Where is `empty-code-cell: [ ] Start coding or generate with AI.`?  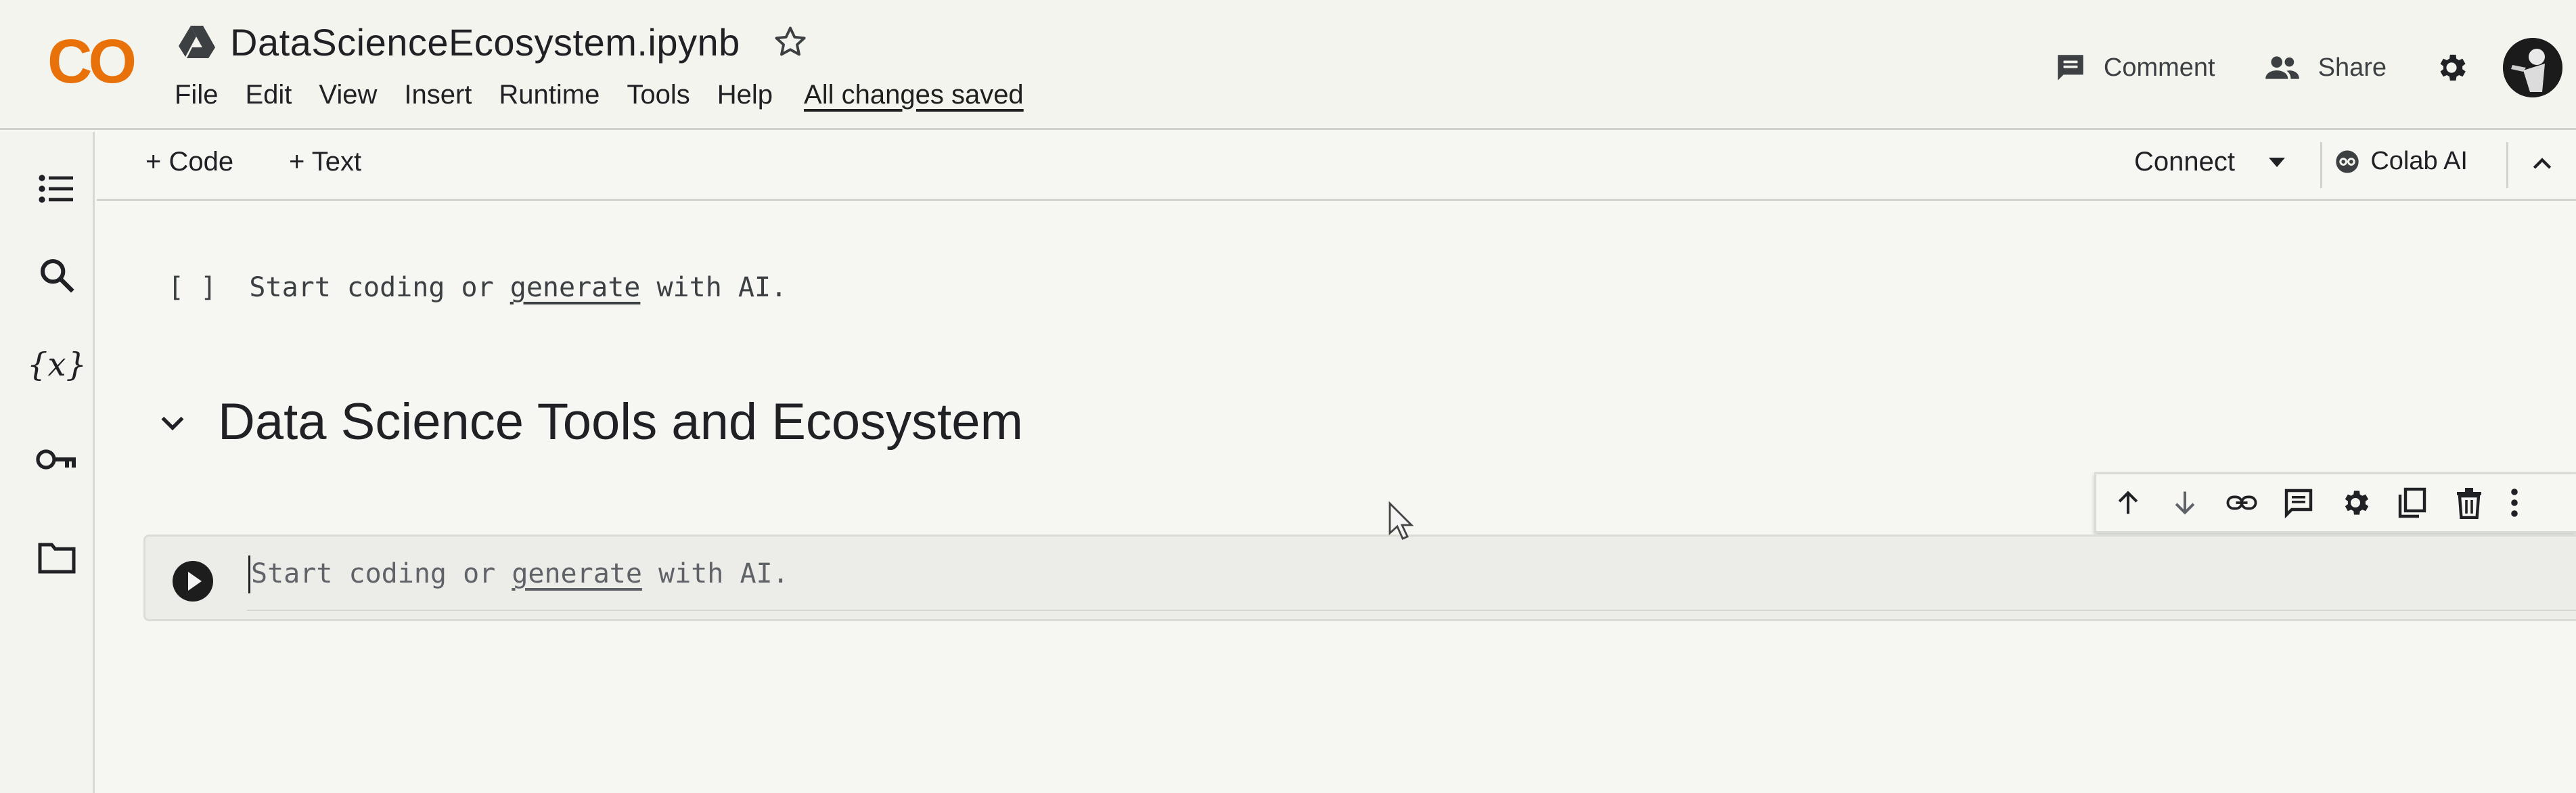
empty-code-cell: [ ] Start coding or generate with AI. is located at coordinates (478, 287).